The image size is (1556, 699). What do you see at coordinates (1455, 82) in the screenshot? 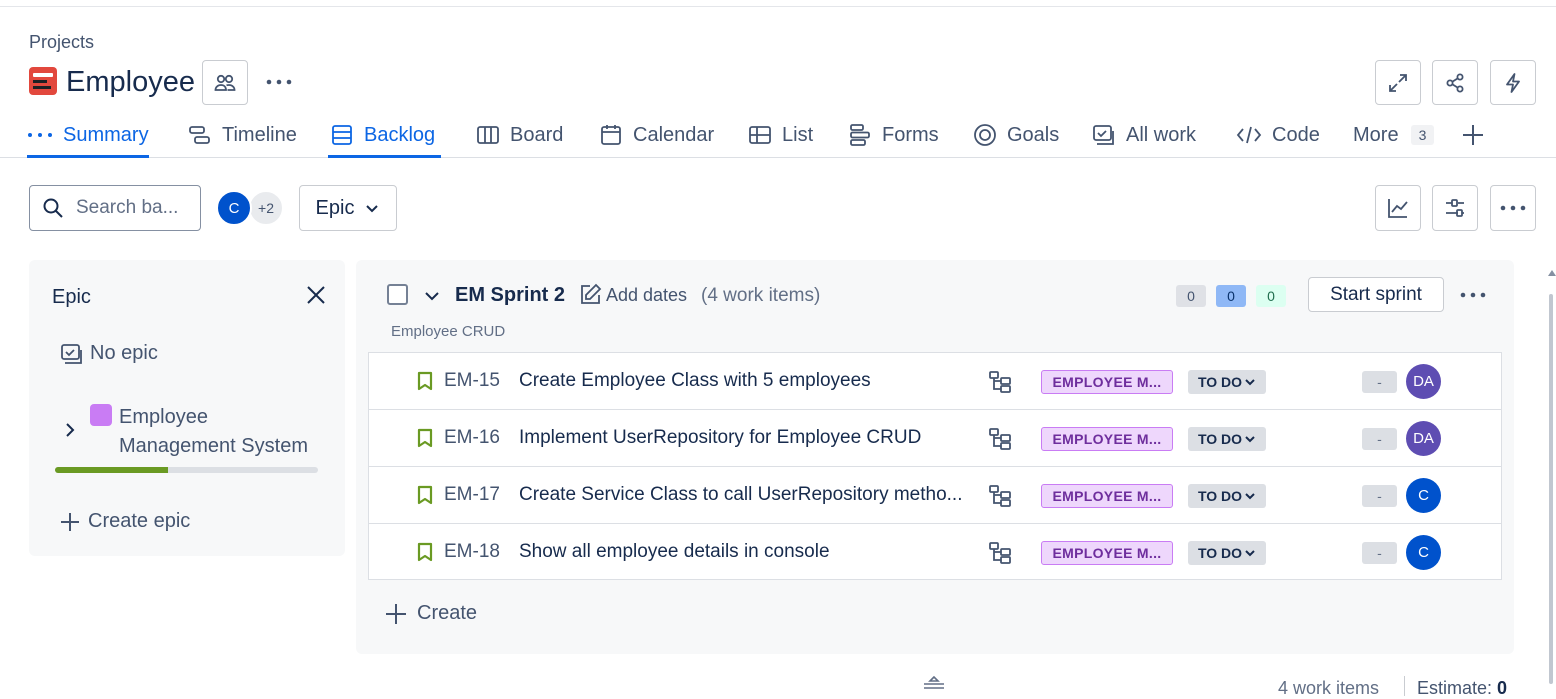
I see `share-button` at bounding box center [1455, 82].